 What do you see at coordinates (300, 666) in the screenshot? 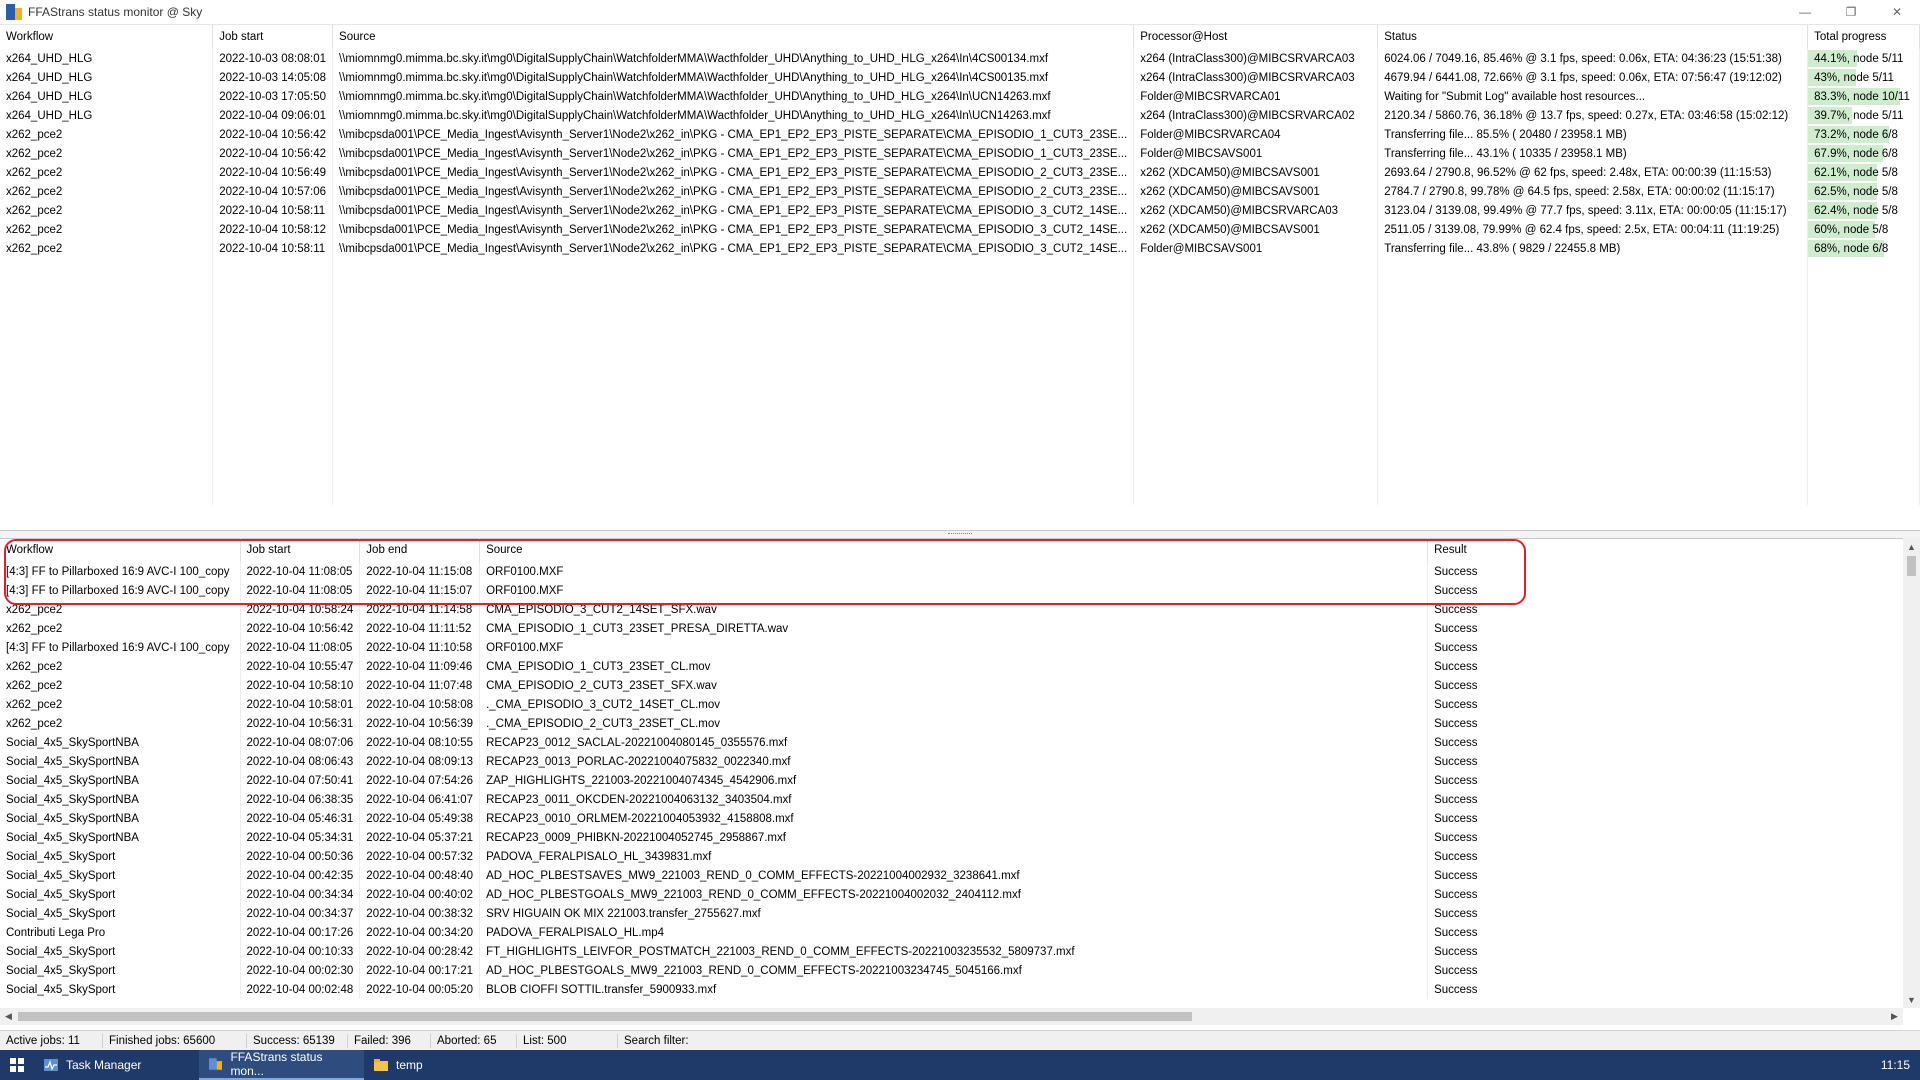
I see `table-cell: 2022-10-04 10:55:47` at bounding box center [300, 666].